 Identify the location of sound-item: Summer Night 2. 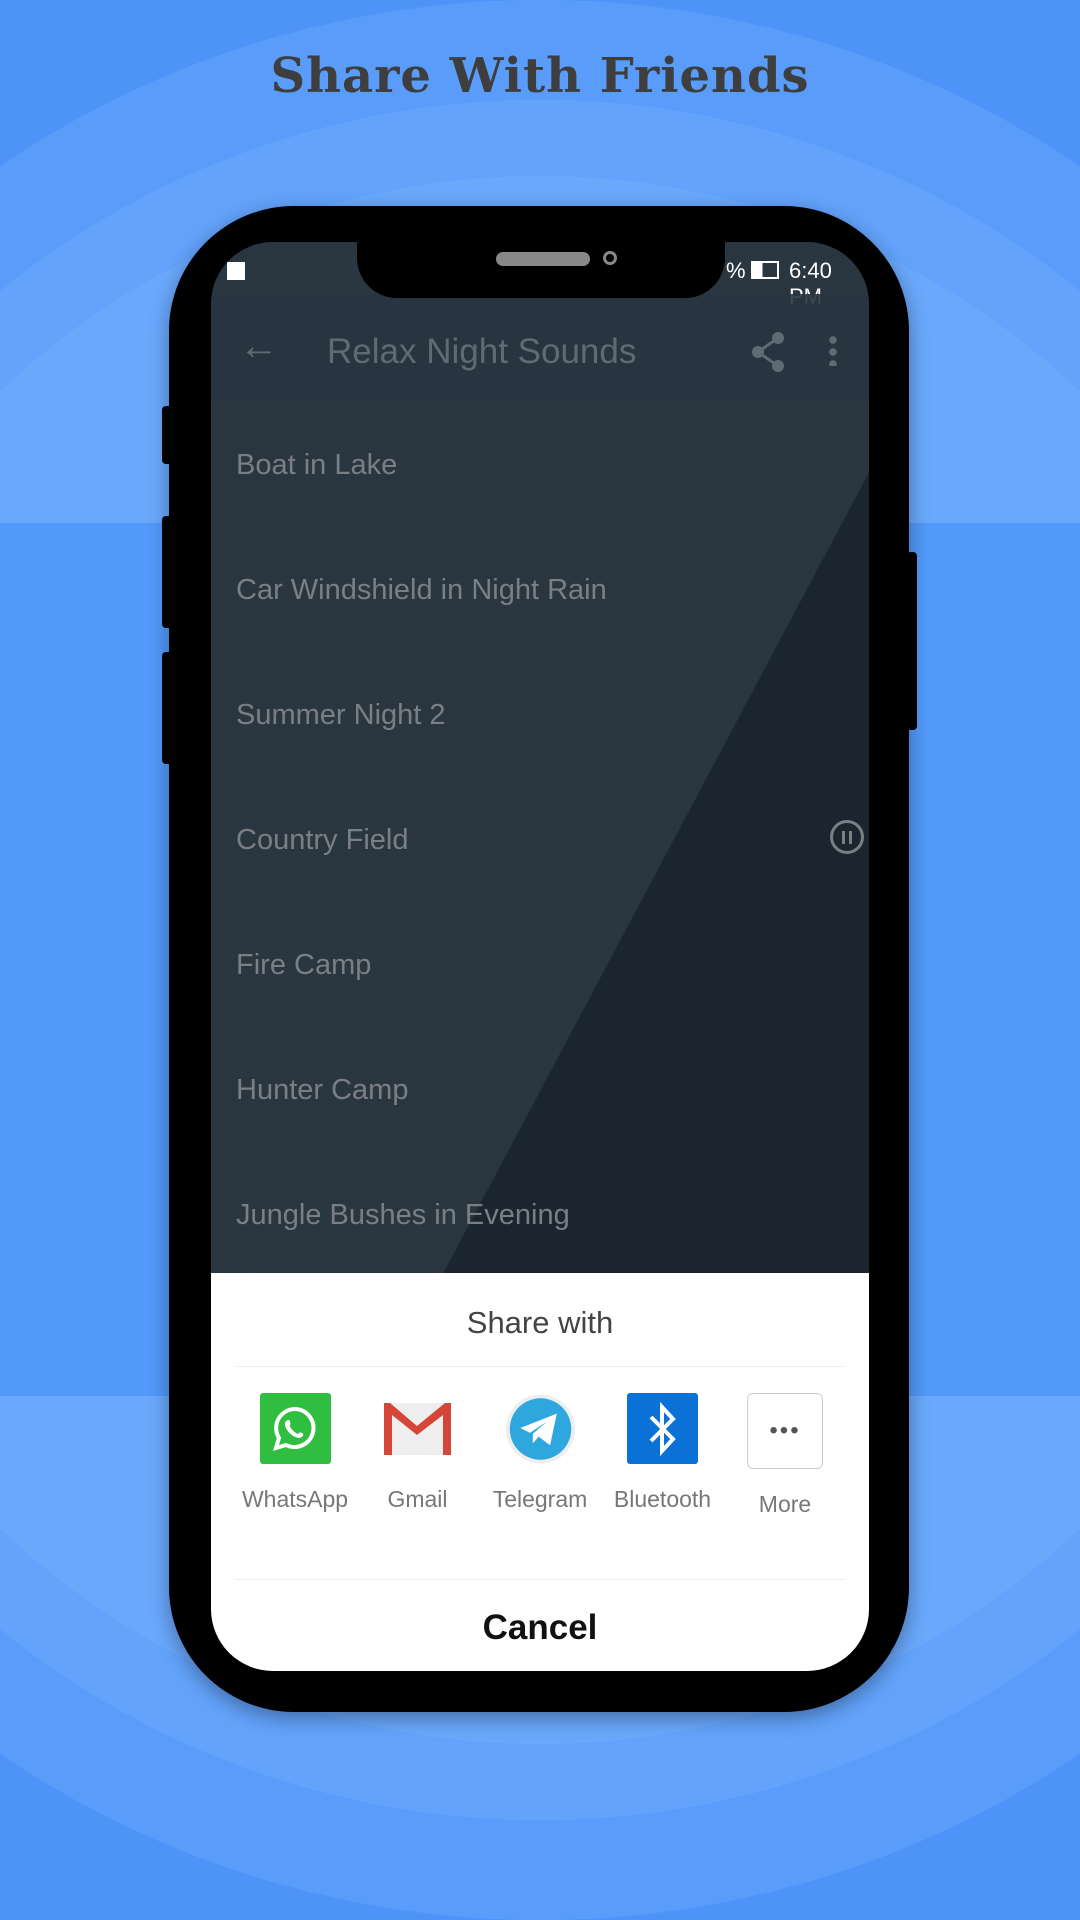
(541, 715).